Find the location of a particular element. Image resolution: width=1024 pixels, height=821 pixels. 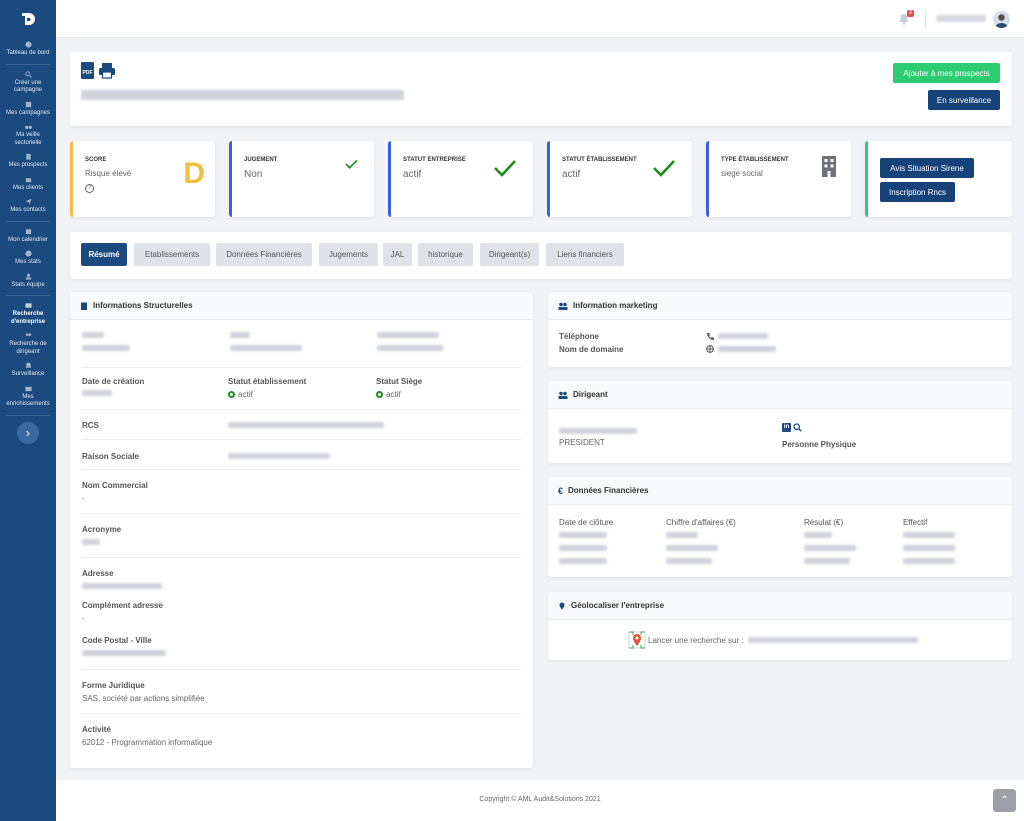

status-value: actif is located at coordinates (245, 394).